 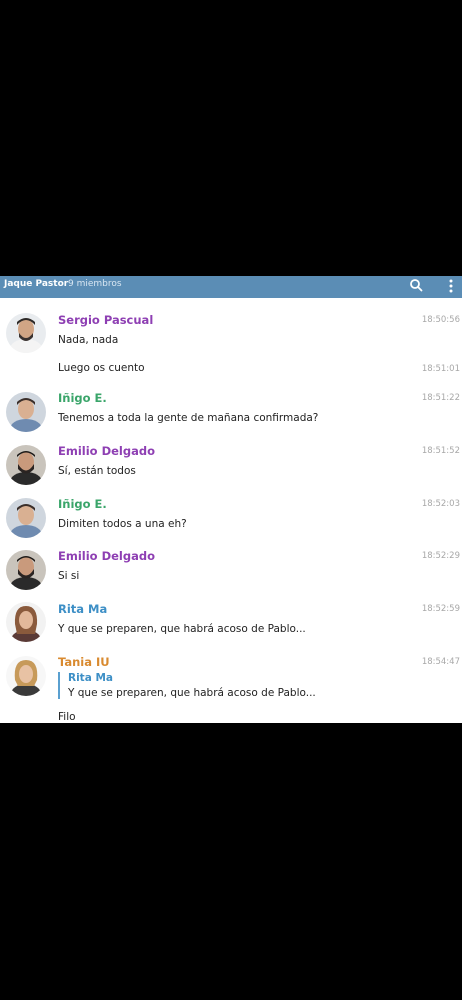 I want to click on timestamp: 18:52:59, so click(x=440, y=609).